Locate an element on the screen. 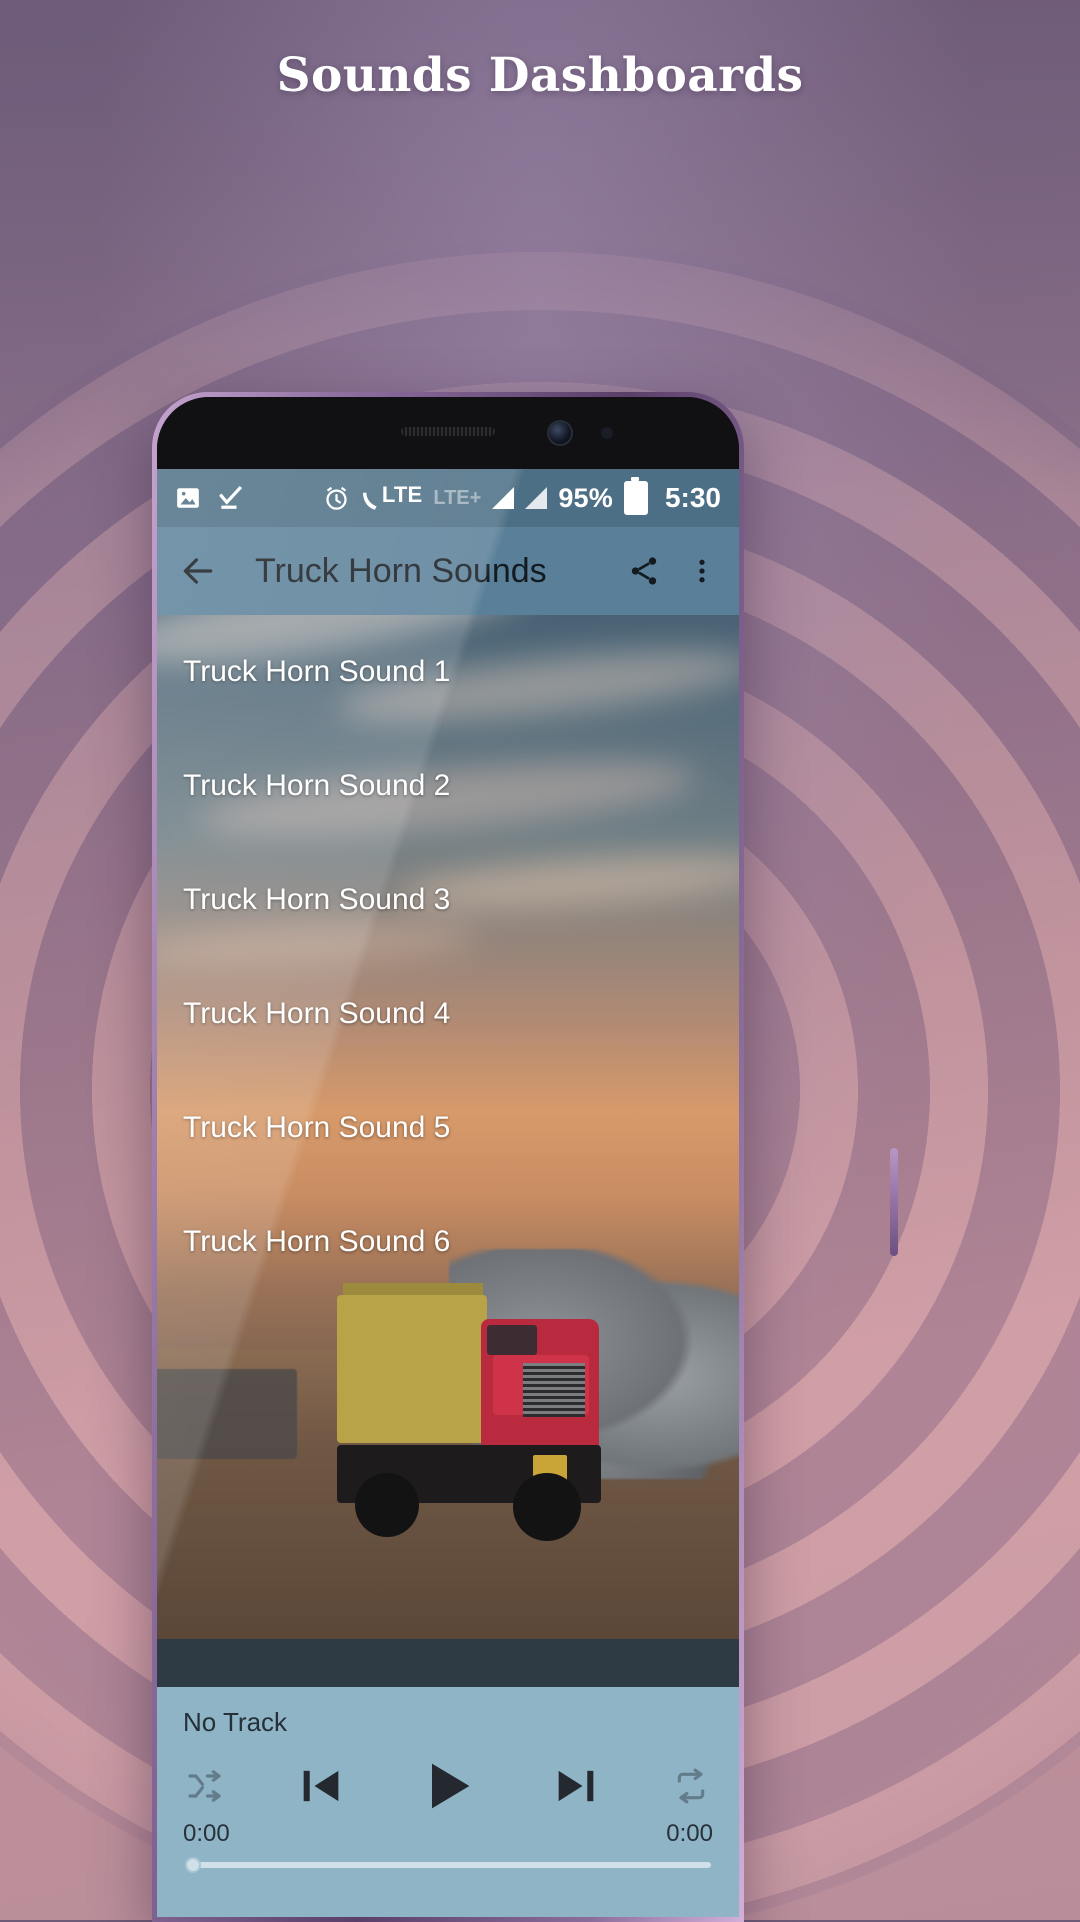 This screenshot has width=1080, height=1922. download-complete-icon is located at coordinates (230, 498).